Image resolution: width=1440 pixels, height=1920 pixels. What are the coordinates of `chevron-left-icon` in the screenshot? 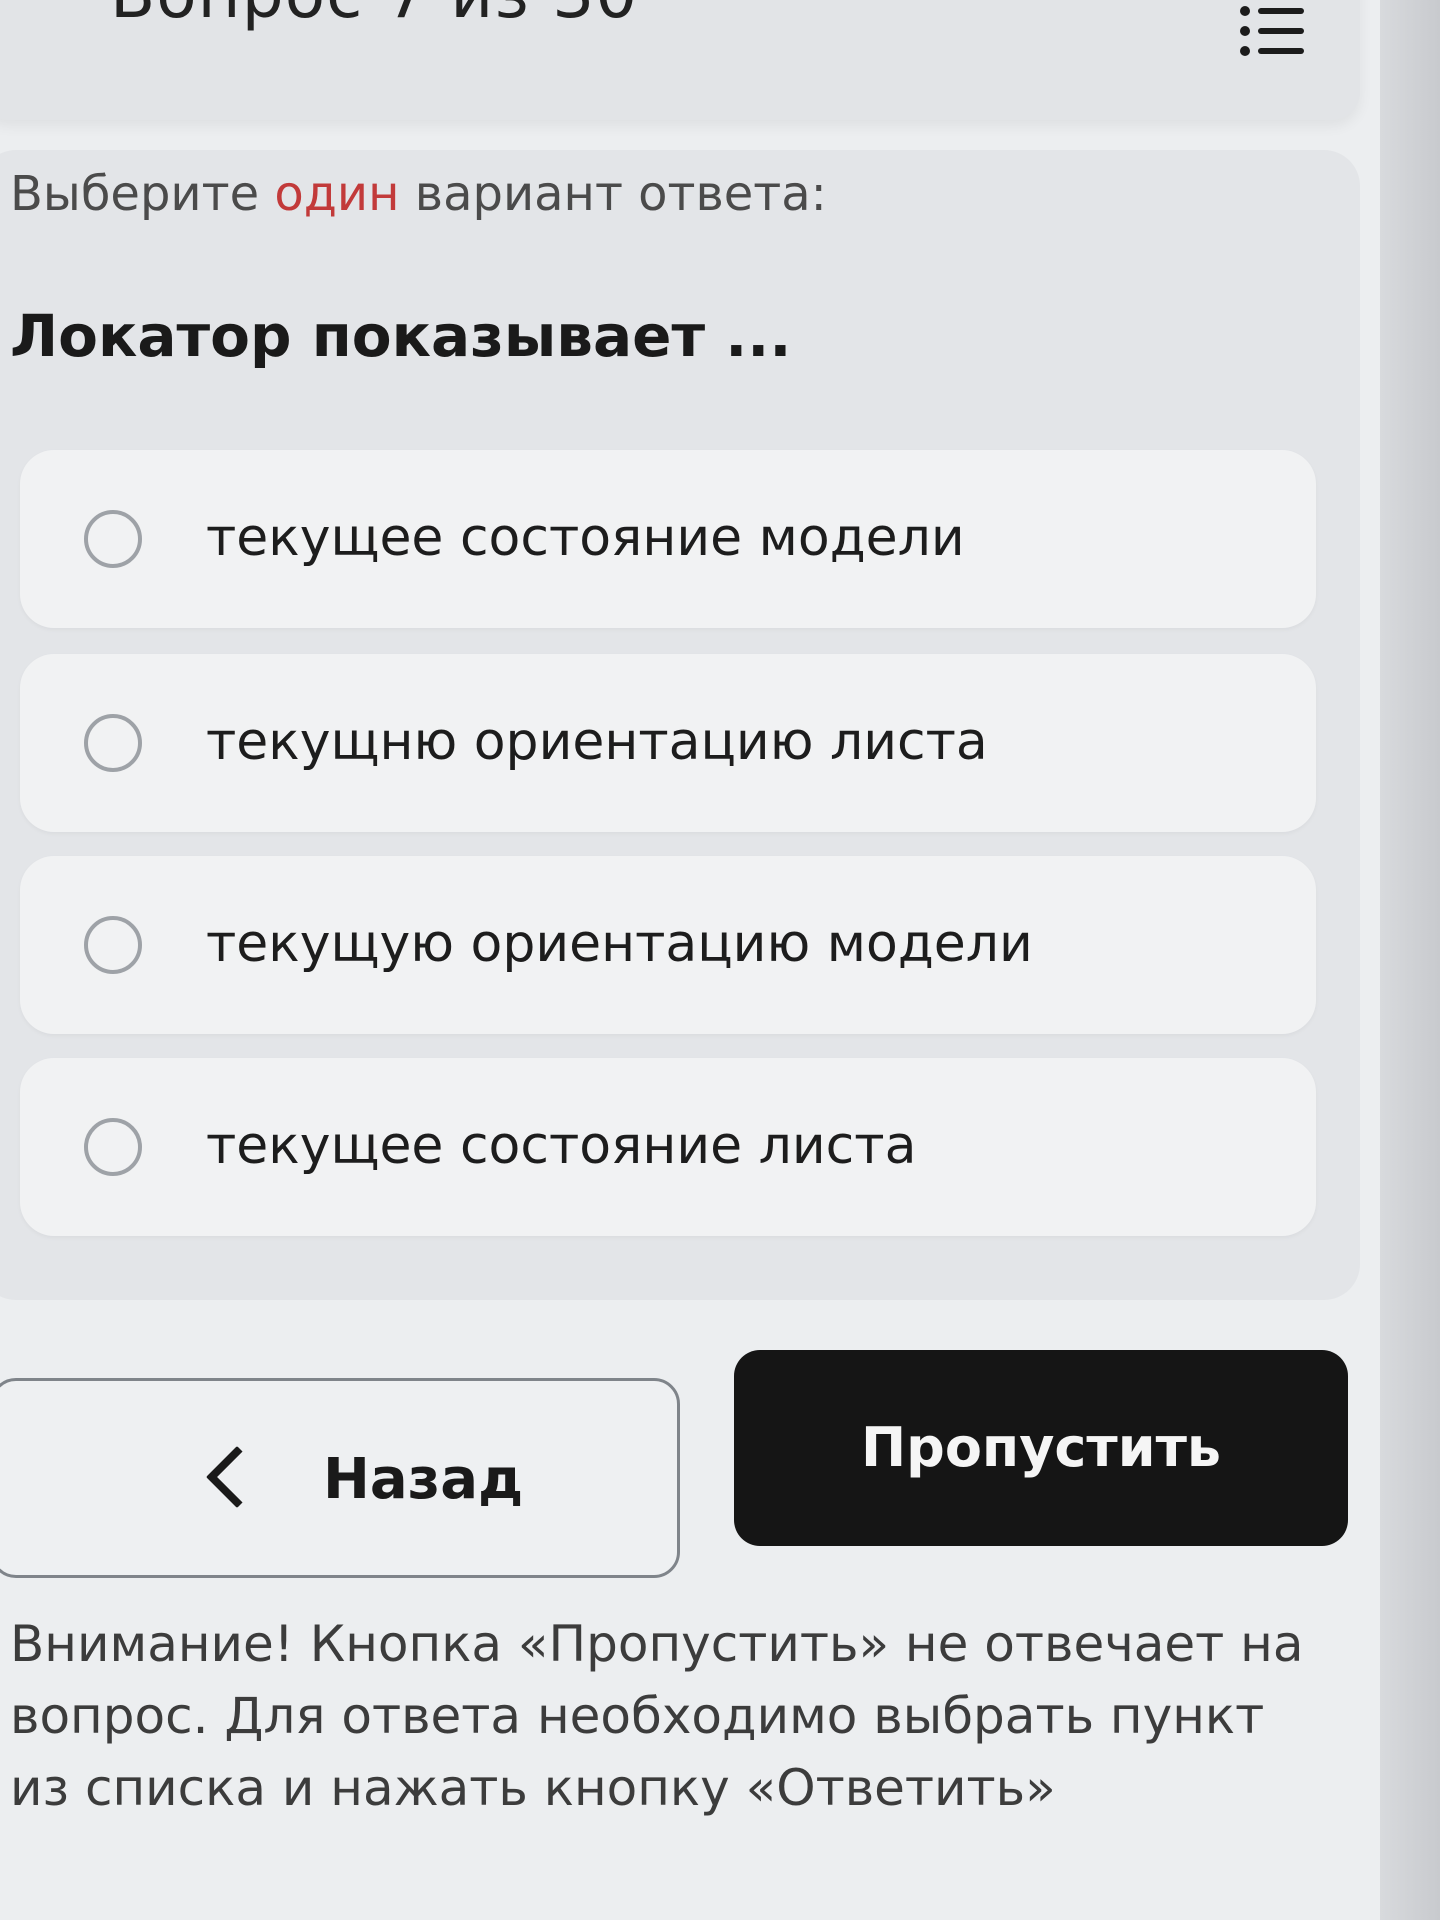 It's located at (237, 1477).